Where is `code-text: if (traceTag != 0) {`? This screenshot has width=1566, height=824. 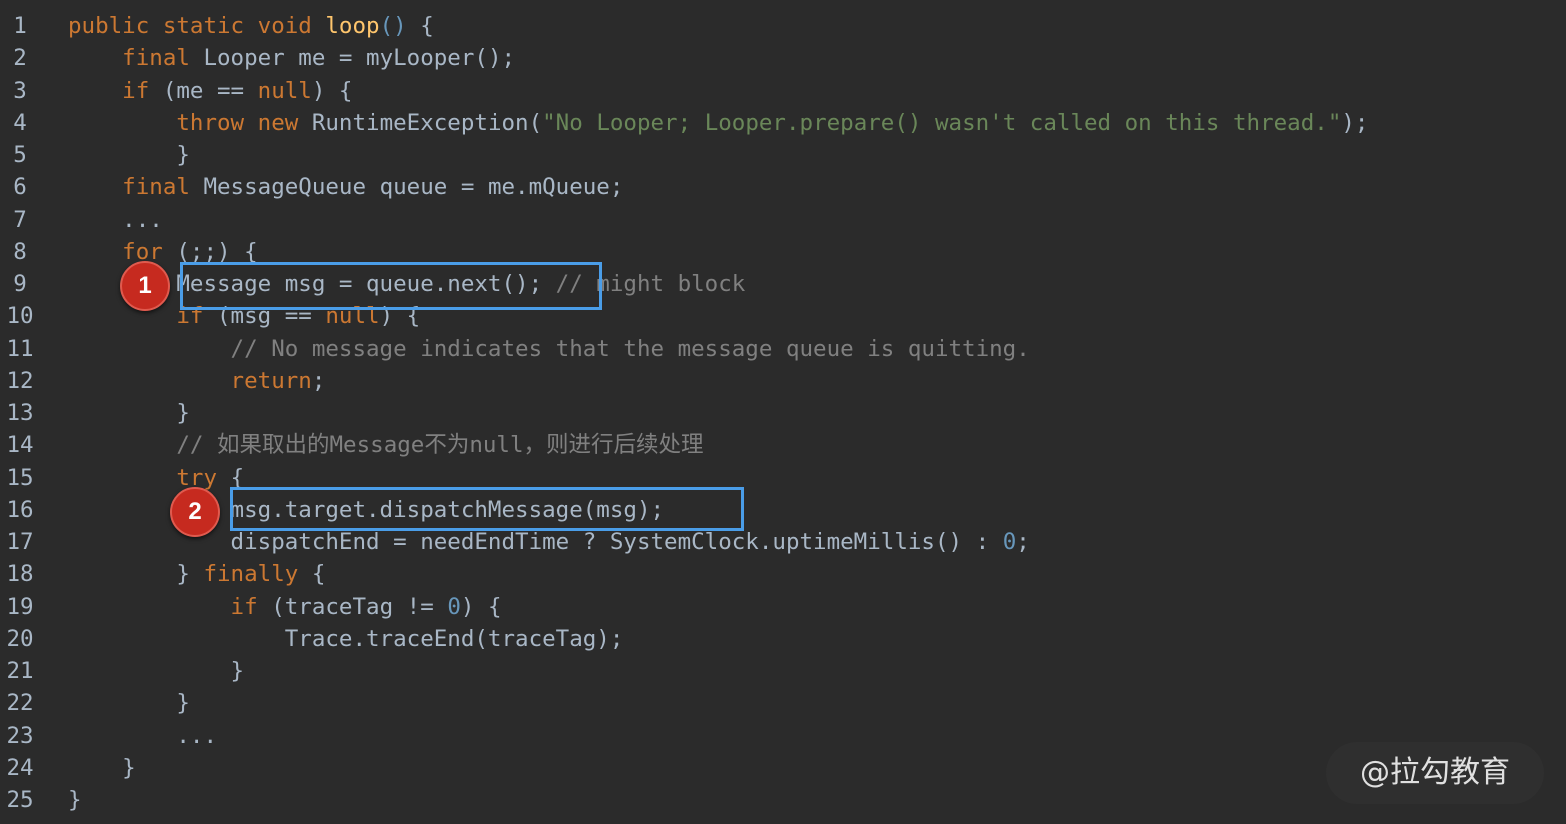
code-text: if (traceTag != 0) { is located at coordinates (285, 607).